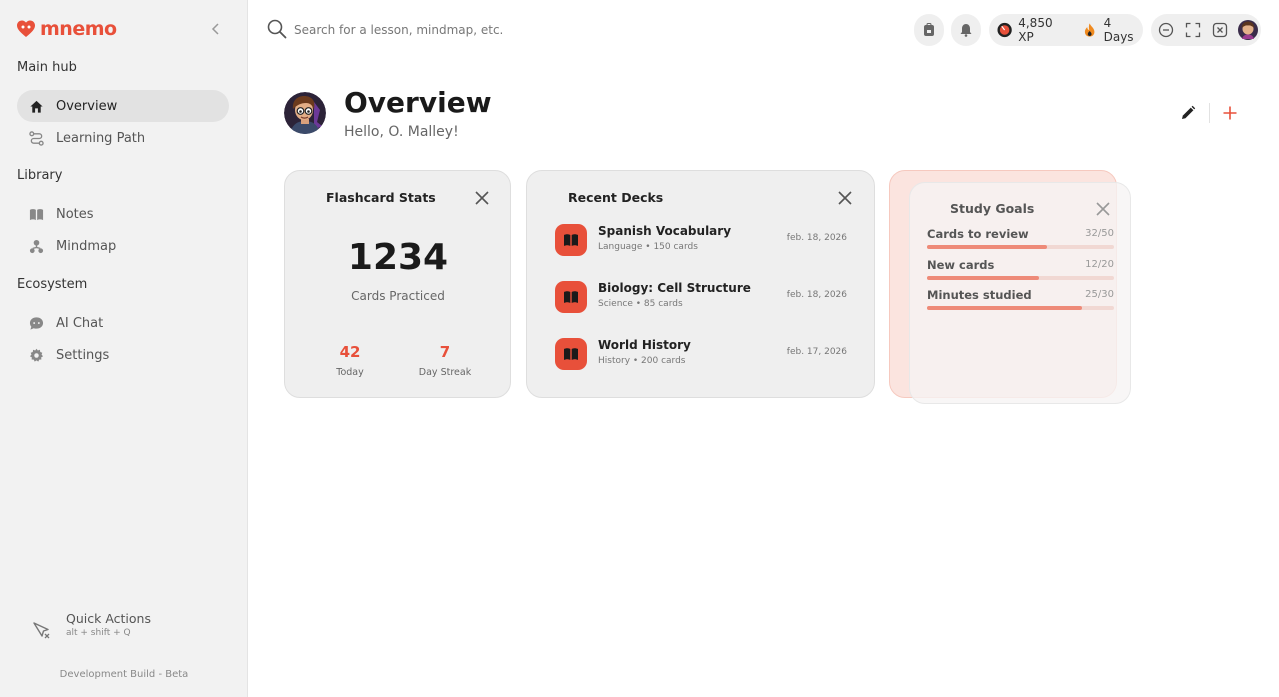  Describe the element at coordinates (36, 138) in the screenshot. I see `path-icon` at that location.